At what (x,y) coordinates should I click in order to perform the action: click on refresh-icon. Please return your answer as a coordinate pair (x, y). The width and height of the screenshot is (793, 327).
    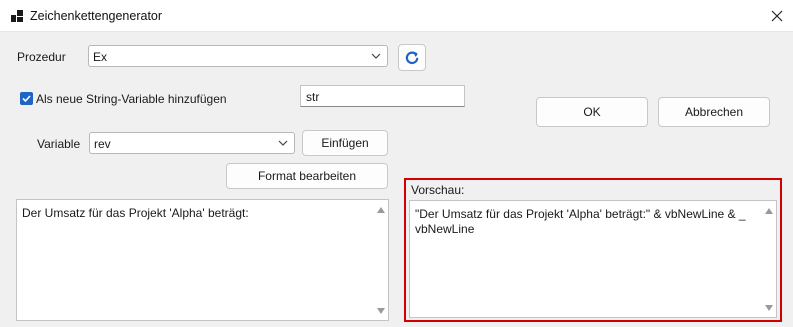
    Looking at the image, I should click on (412, 57).